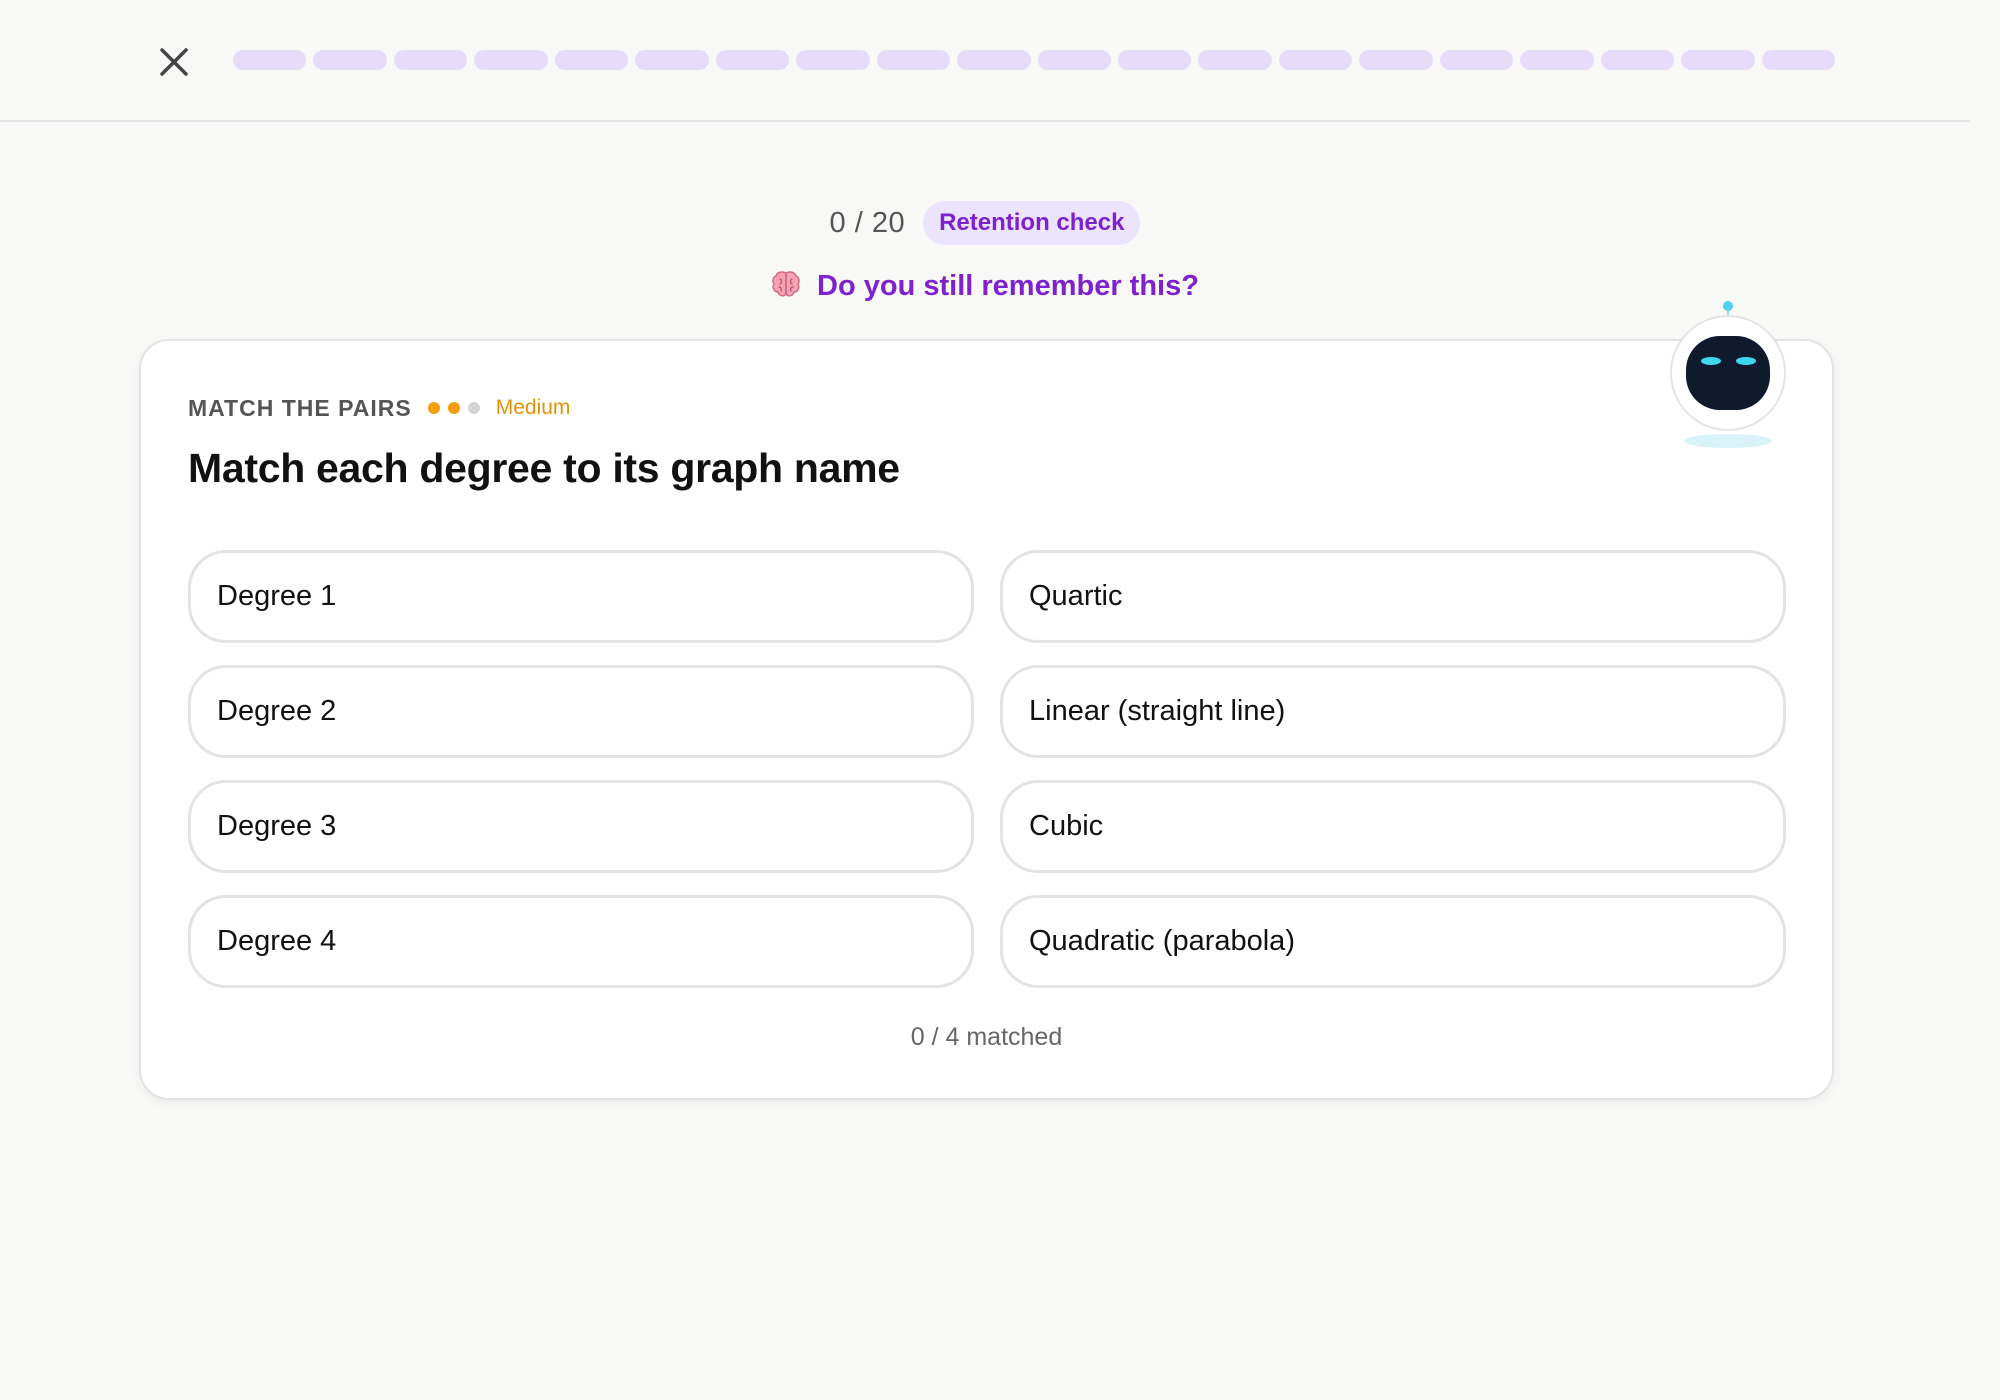 This screenshot has width=2000, height=1400. I want to click on difficulty-label: Medium, so click(533, 407).